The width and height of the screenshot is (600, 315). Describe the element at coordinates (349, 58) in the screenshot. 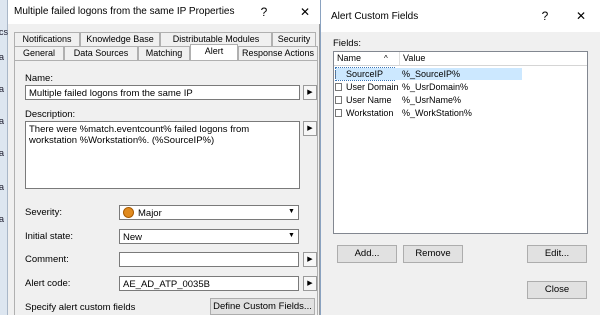

I see `column-header-name-label: Name` at that location.